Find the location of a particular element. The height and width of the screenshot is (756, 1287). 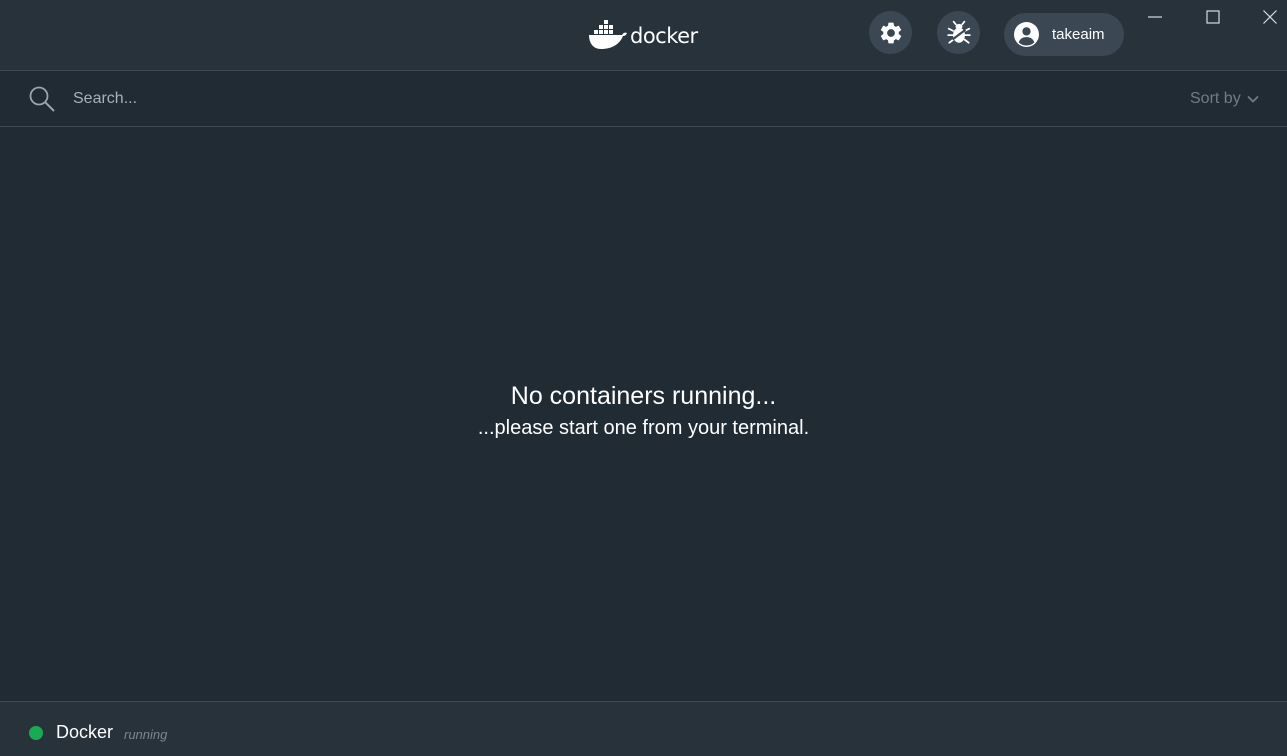

account-button: takeaim is located at coordinates (1064, 34).